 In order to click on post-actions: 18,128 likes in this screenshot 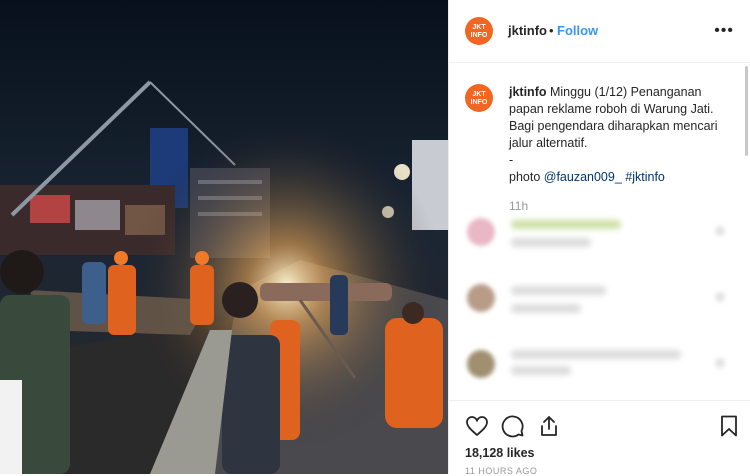, I will do `click(599, 437)`.